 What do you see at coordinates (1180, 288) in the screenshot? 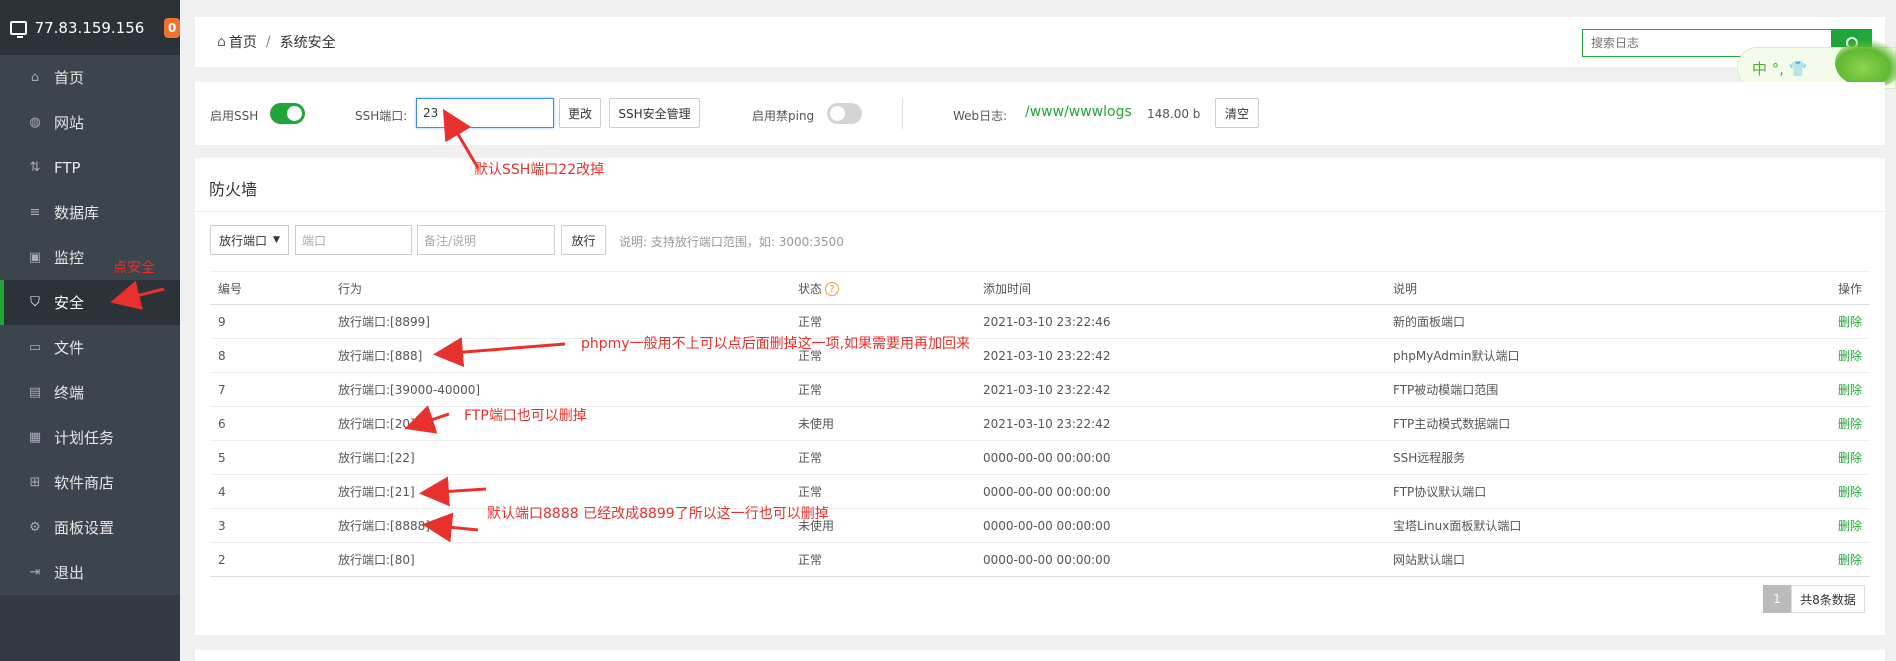
I see `col-time: 添加时间` at bounding box center [1180, 288].